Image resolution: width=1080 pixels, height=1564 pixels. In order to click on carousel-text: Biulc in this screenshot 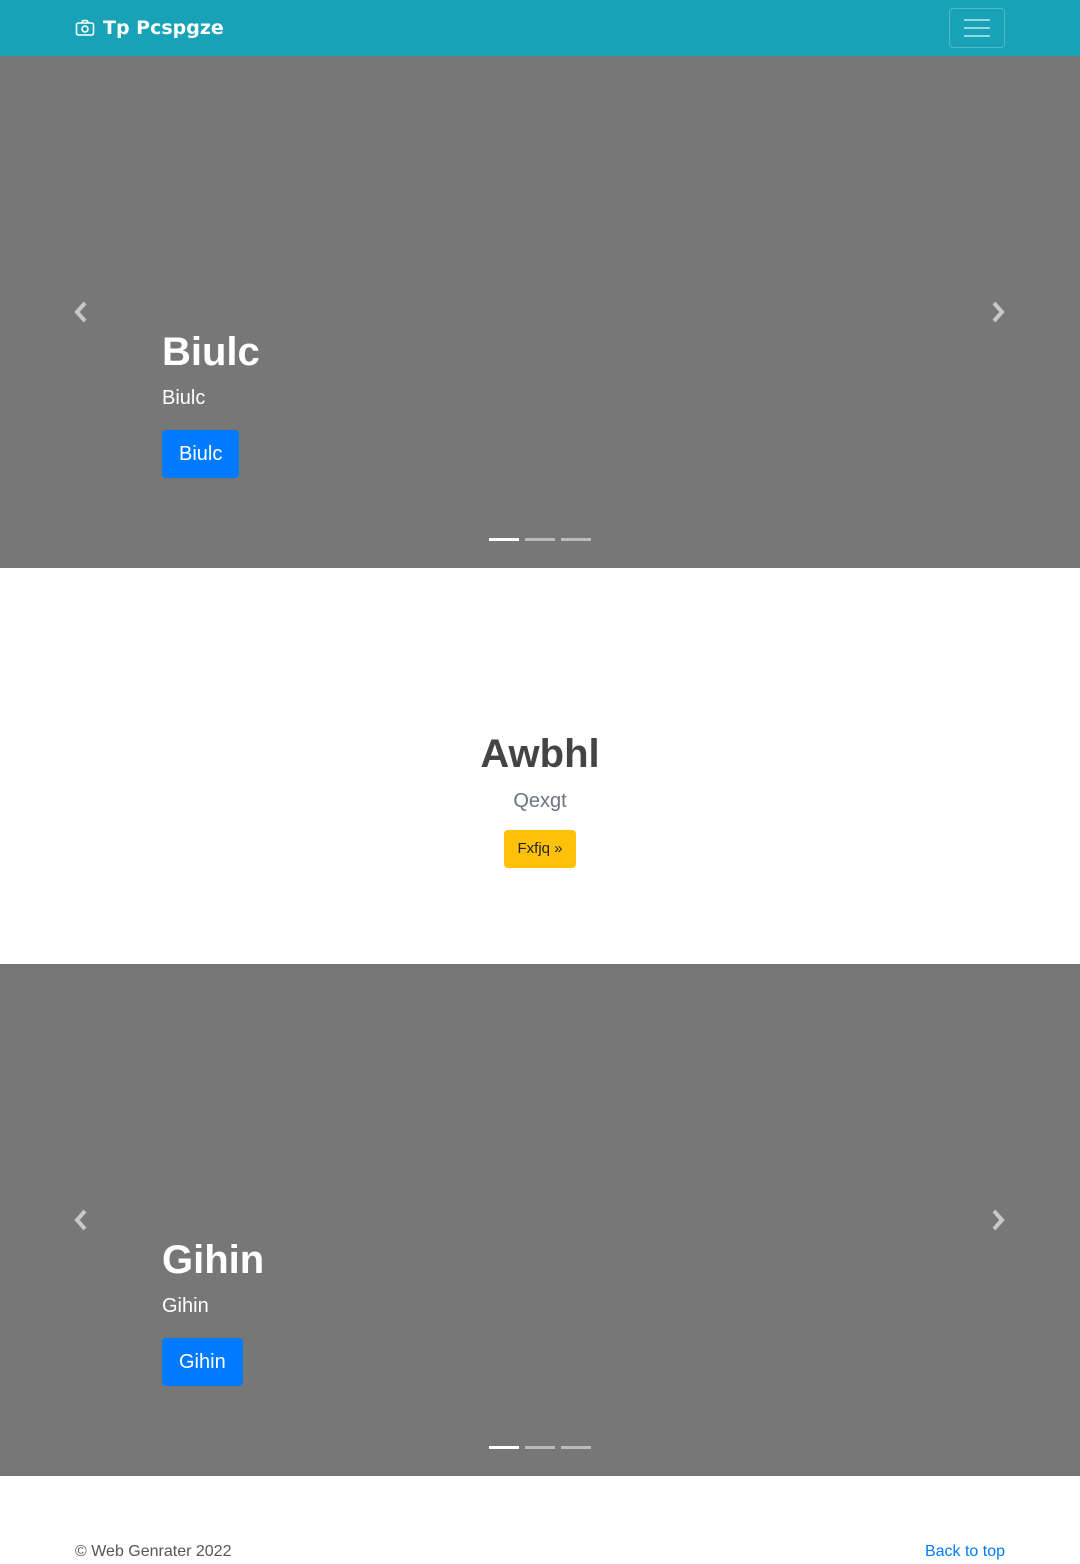, I will do `click(184, 398)`.